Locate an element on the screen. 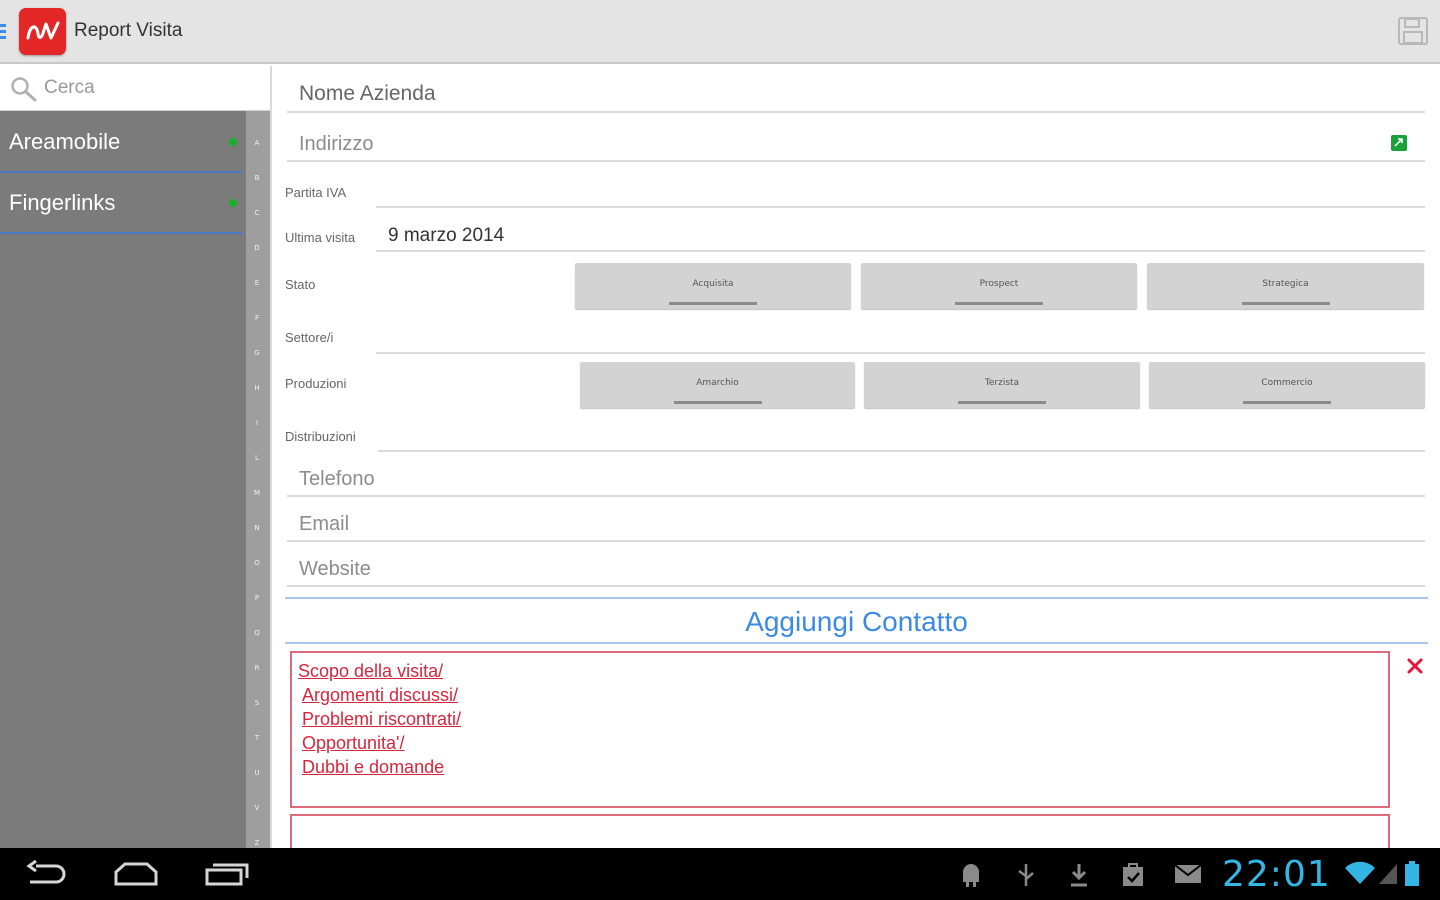  company-list-item: Areamobile is located at coordinates (123, 143).